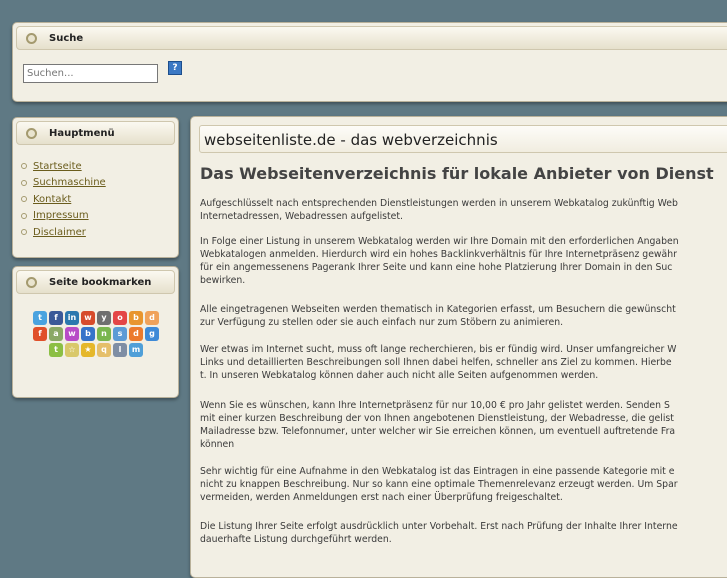 This screenshot has height=578, width=727. What do you see at coordinates (104, 334) in the screenshot?
I see `newsvine-icon: n` at bounding box center [104, 334].